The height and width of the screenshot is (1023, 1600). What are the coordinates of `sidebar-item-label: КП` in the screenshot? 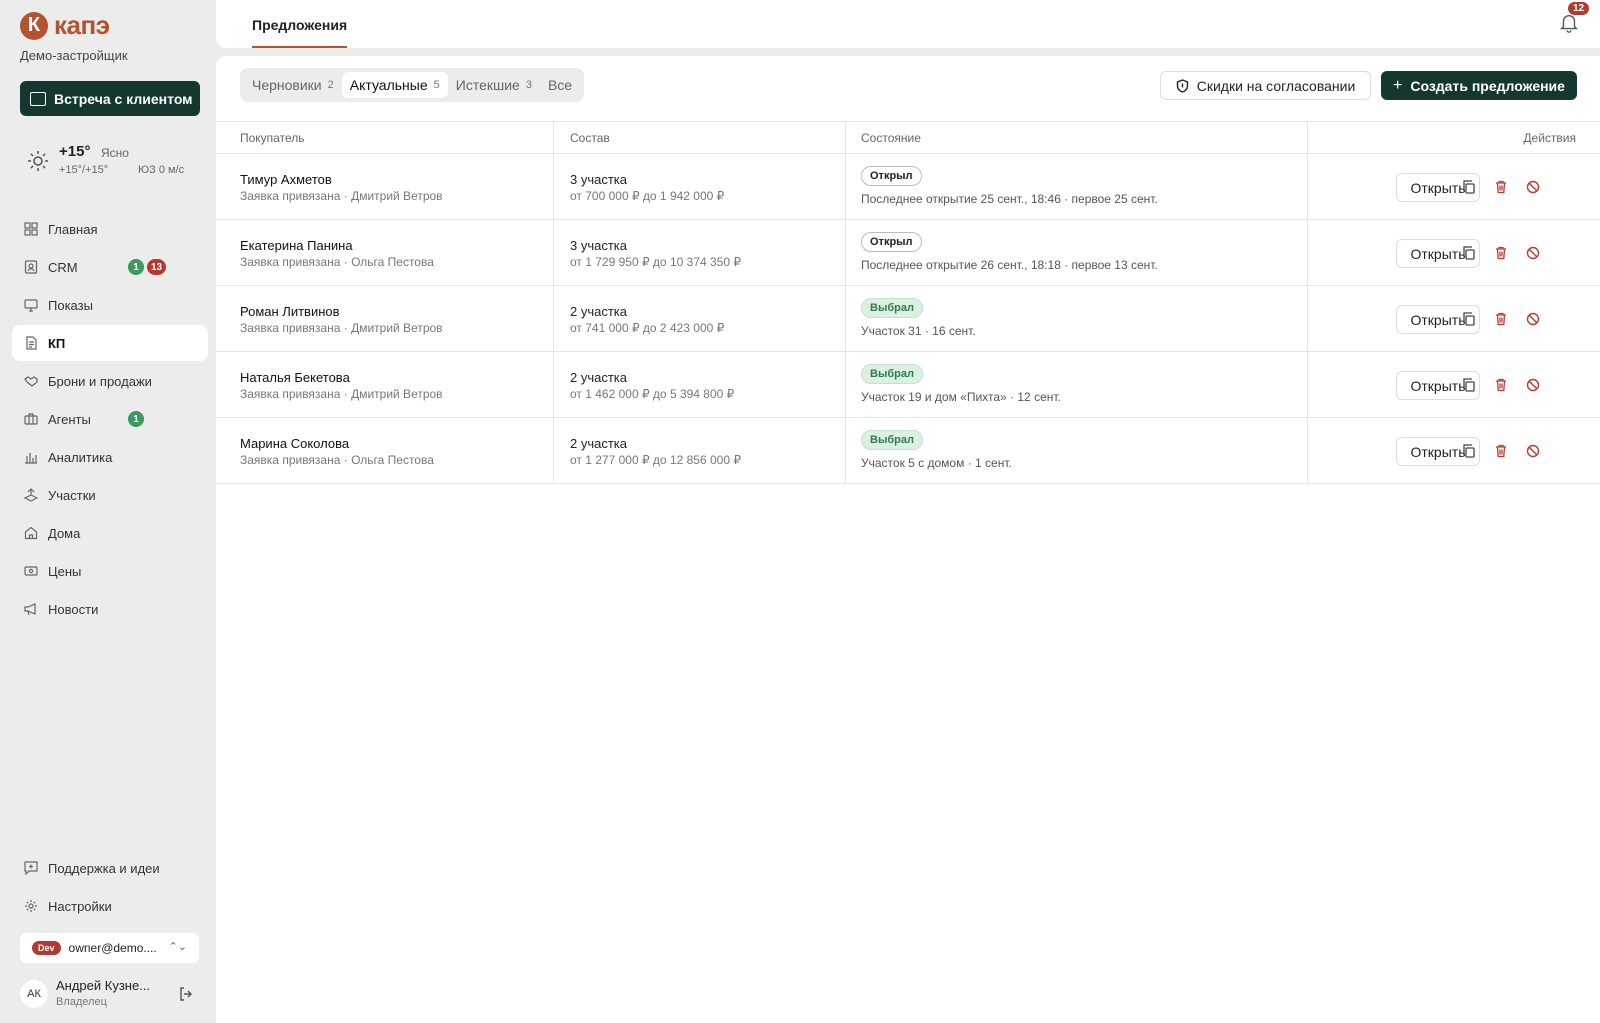 It's located at (57, 343).